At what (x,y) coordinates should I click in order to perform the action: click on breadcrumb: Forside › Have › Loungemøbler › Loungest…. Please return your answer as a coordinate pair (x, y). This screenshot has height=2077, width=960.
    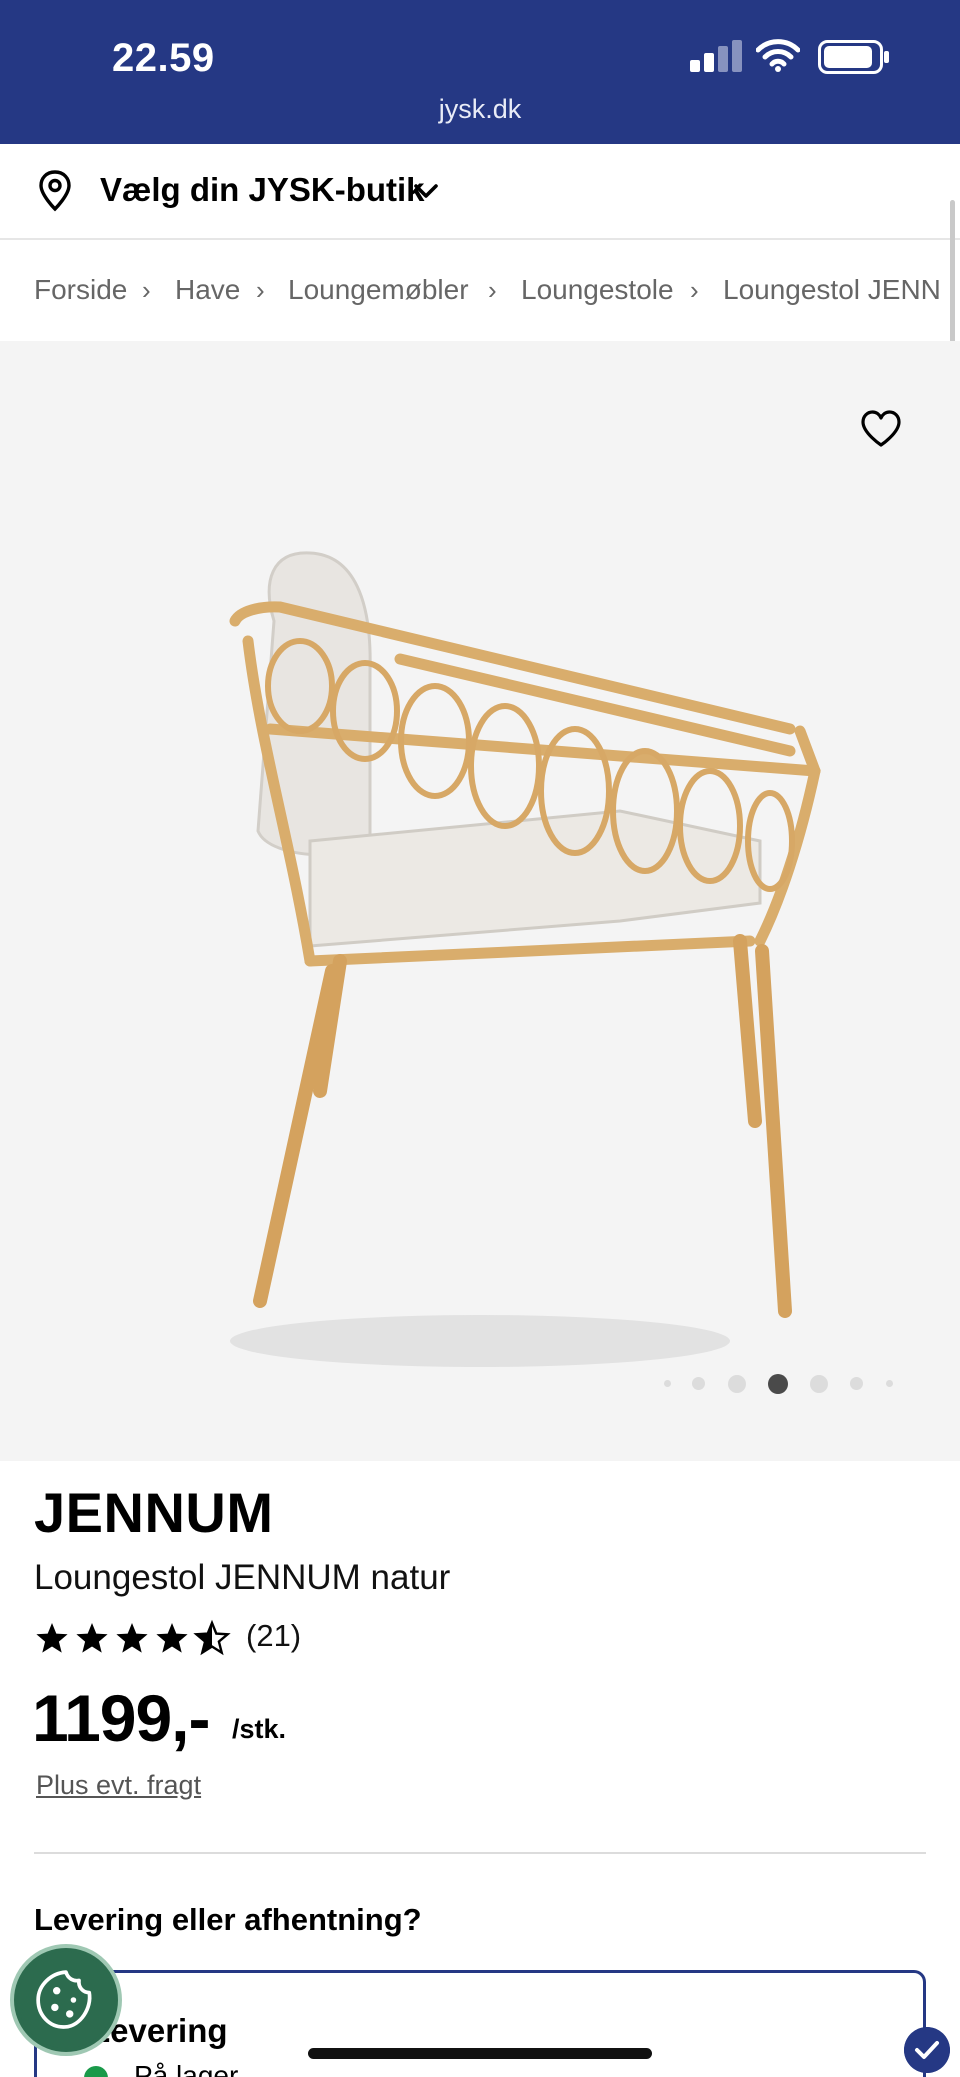
    Looking at the image, I should click on (480, 291).